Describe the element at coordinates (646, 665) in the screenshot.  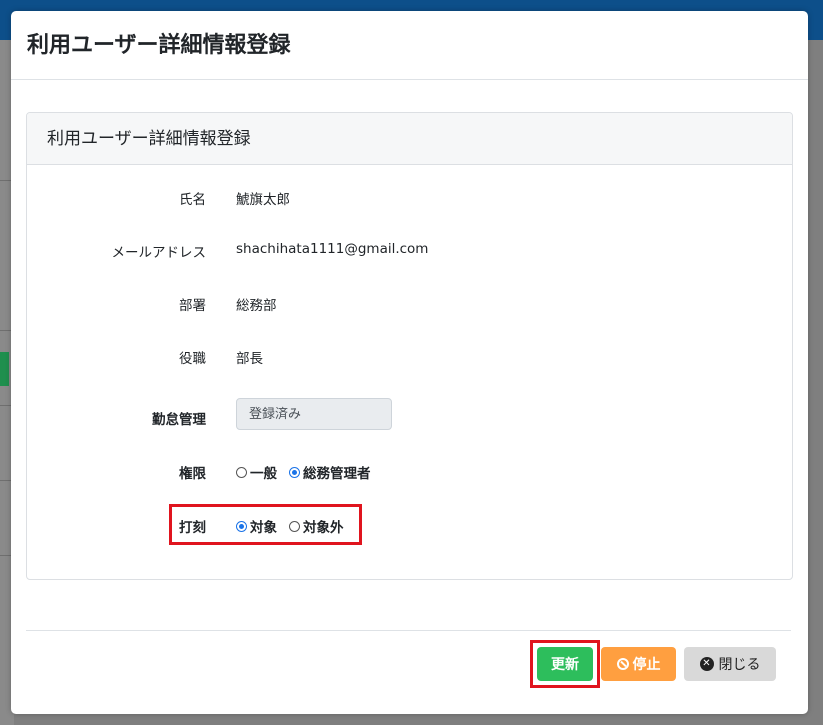
I see `stop-button-label: 停止` at that location.